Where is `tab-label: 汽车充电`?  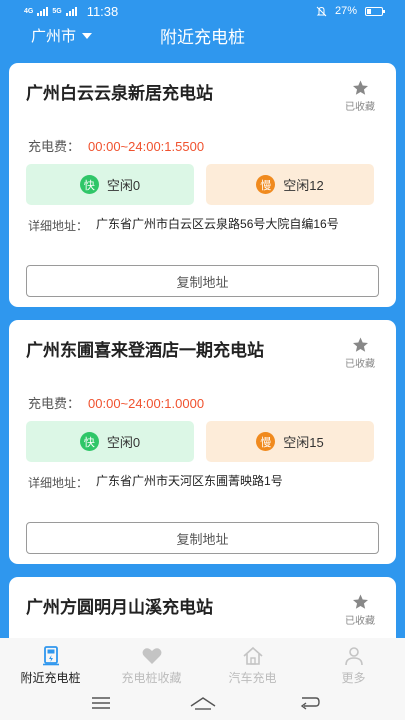
tab-label: 汽车充电 is located at coordinates (252, 678).